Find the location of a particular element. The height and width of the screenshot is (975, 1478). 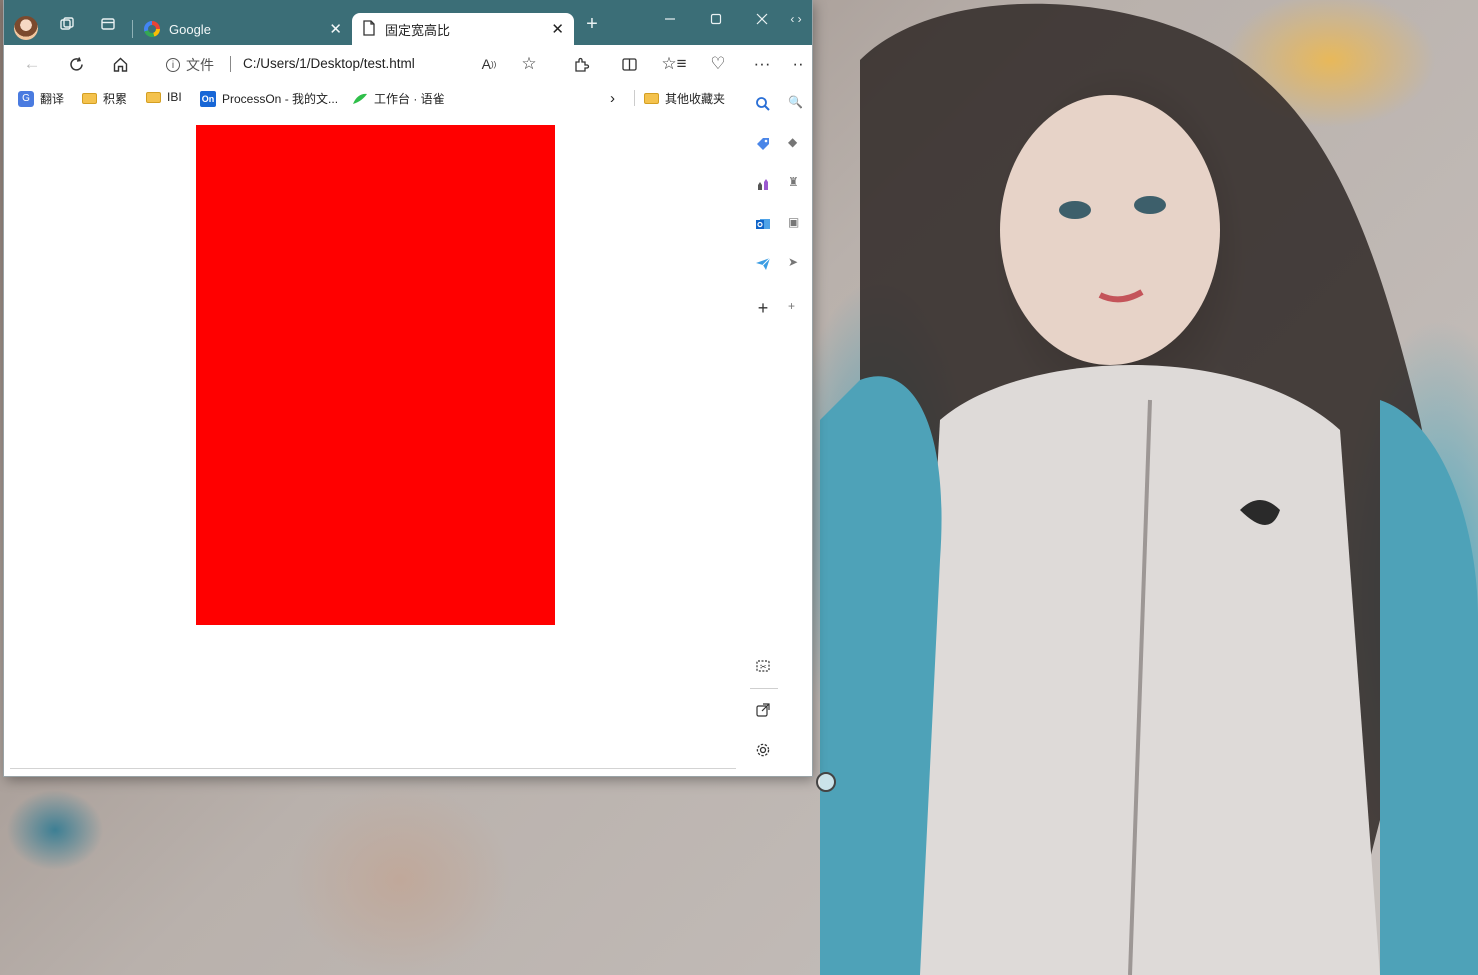

workspaces-icon is located at coordinates (67, 24).